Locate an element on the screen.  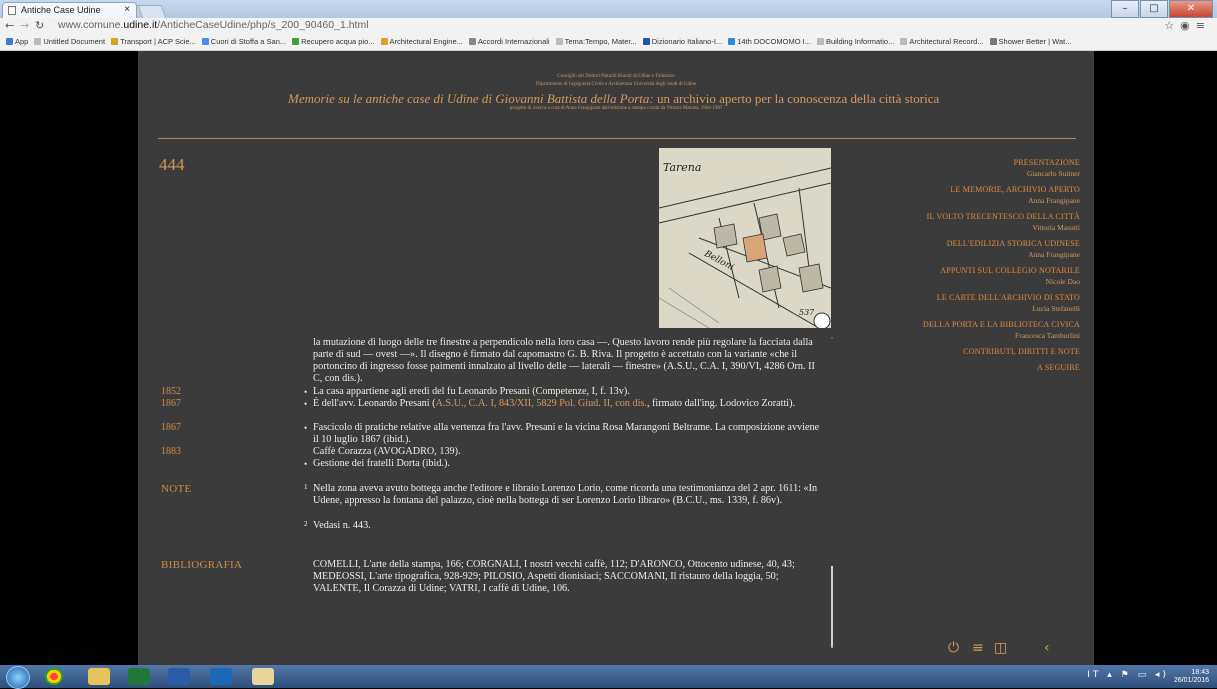
language-indicator: IT is located at coordinates (1094, 675).